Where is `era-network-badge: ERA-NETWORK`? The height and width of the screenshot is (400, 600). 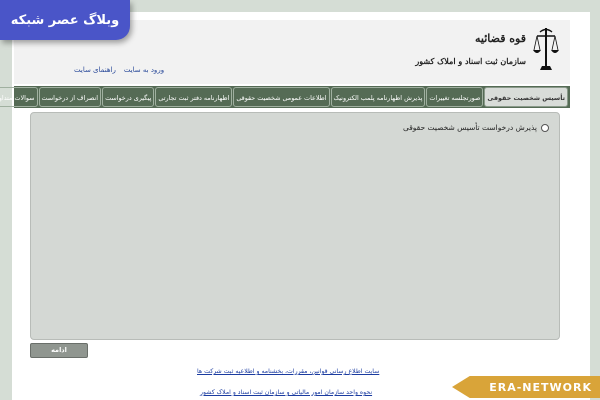
era-network-badge: ERA-NETWORK is located at coordinates (526, 387).